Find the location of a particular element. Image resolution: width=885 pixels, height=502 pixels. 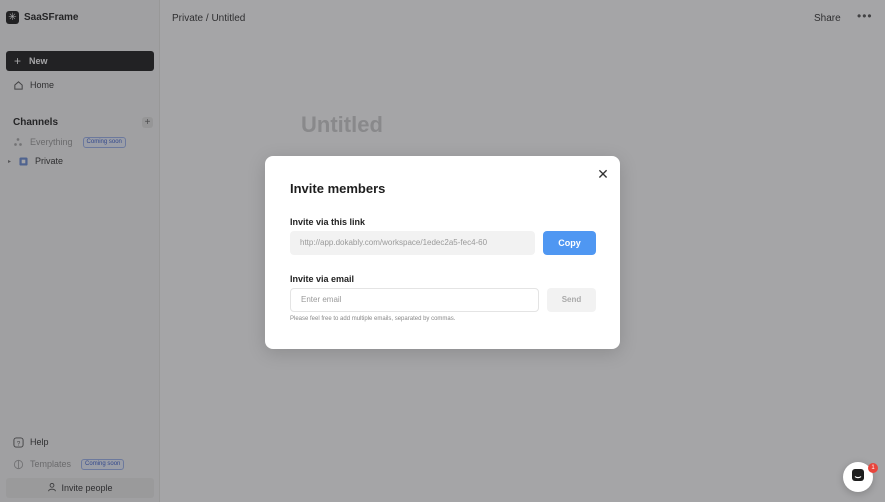

send-button: Send is located at coordinates (571, 300).